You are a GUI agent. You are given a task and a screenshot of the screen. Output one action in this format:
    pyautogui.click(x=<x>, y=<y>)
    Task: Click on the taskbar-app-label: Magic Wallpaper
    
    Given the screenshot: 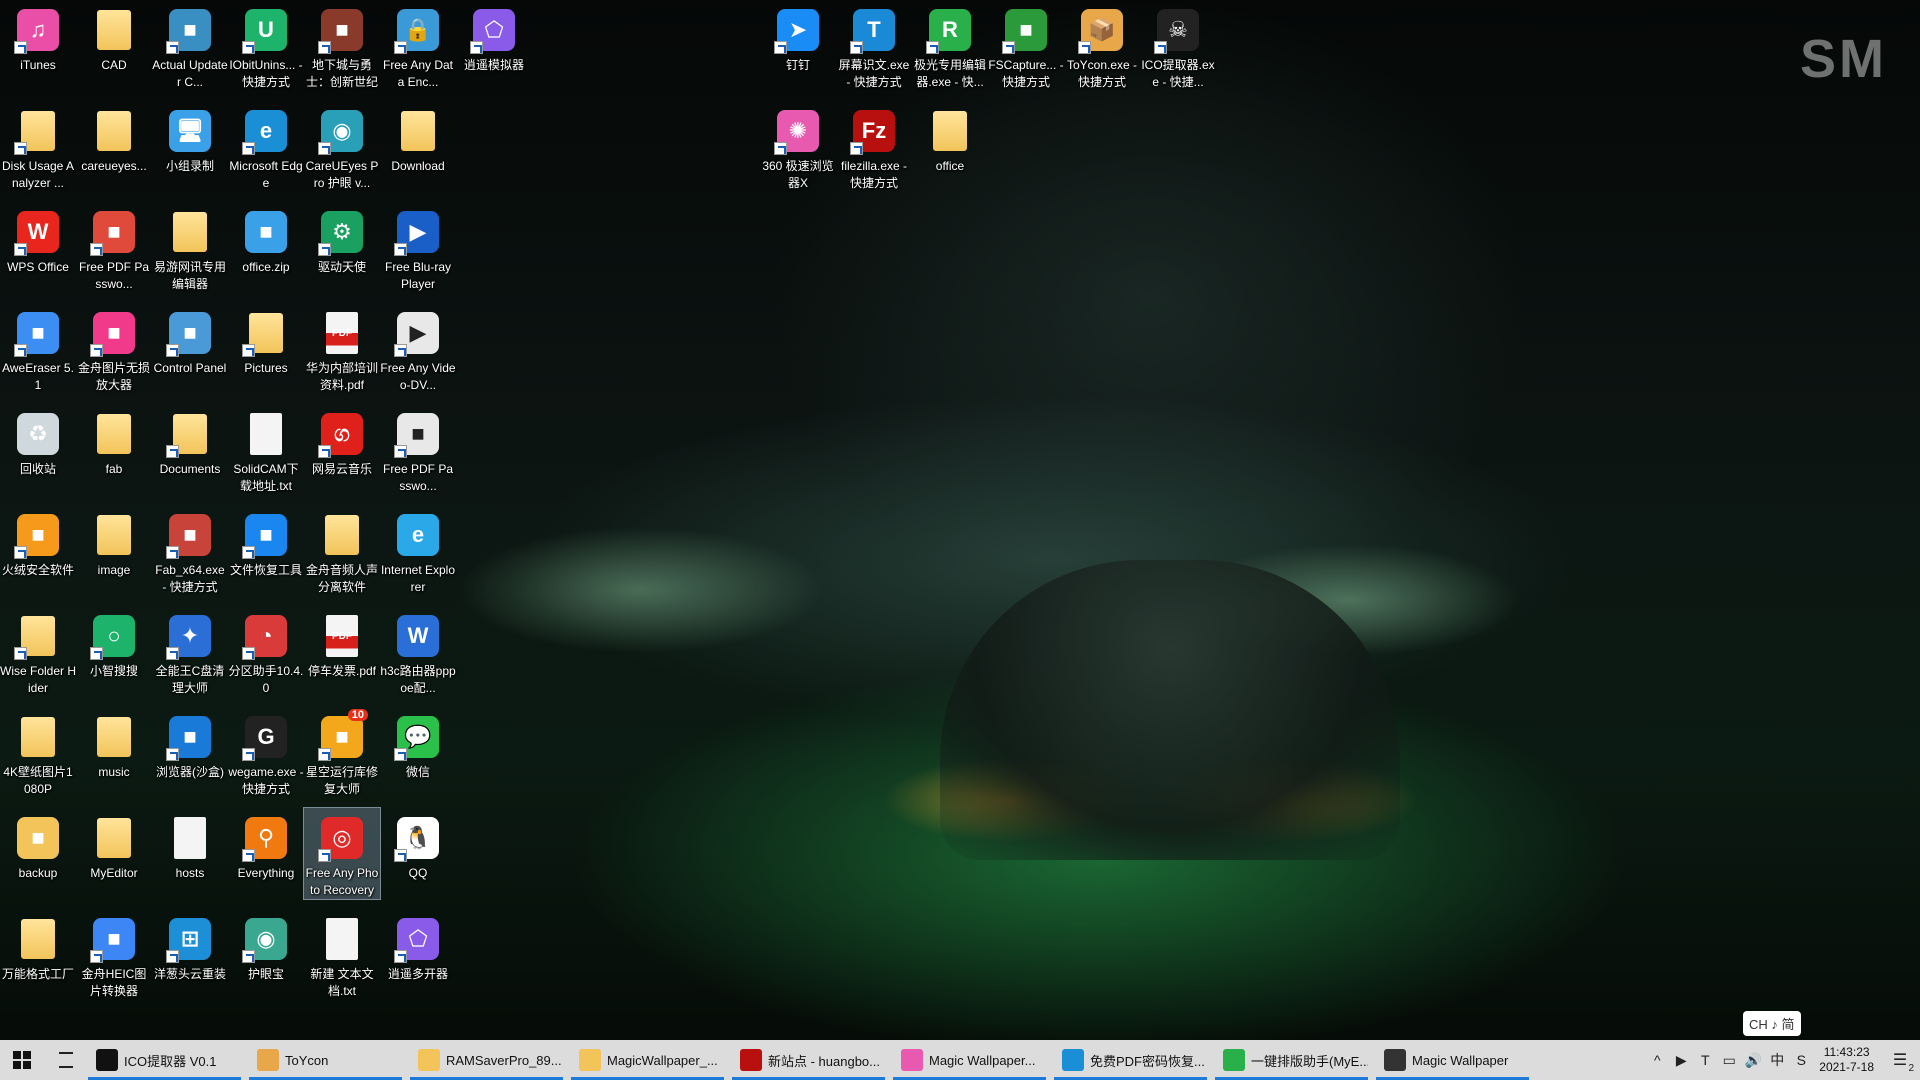 What is the action you would take?
    pyautogui.click(x=1460, y=1060)
    